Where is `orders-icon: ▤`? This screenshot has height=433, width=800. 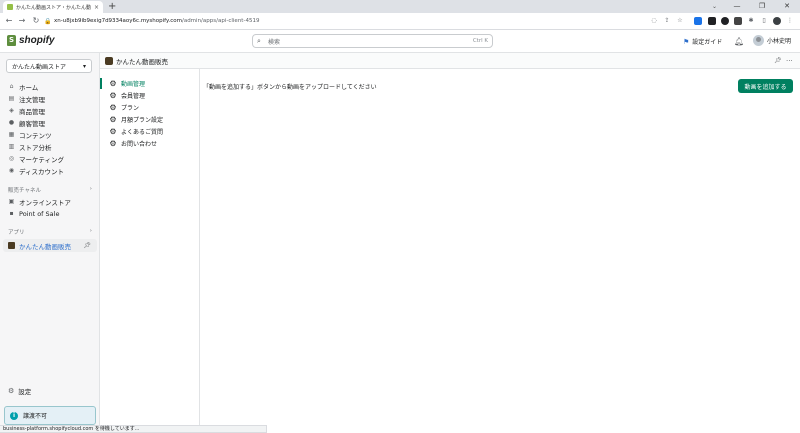
orders-icon: ▤ is located at coordinates (11, 98).